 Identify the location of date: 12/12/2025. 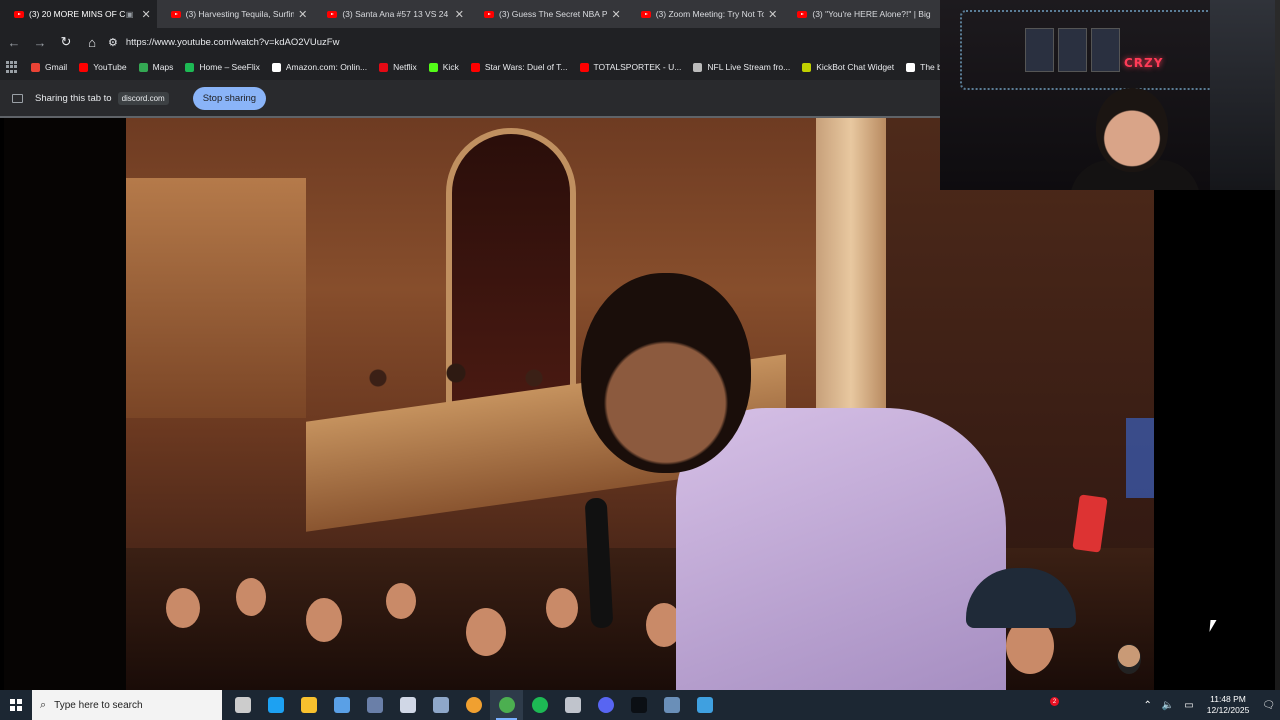
(1228, 710).